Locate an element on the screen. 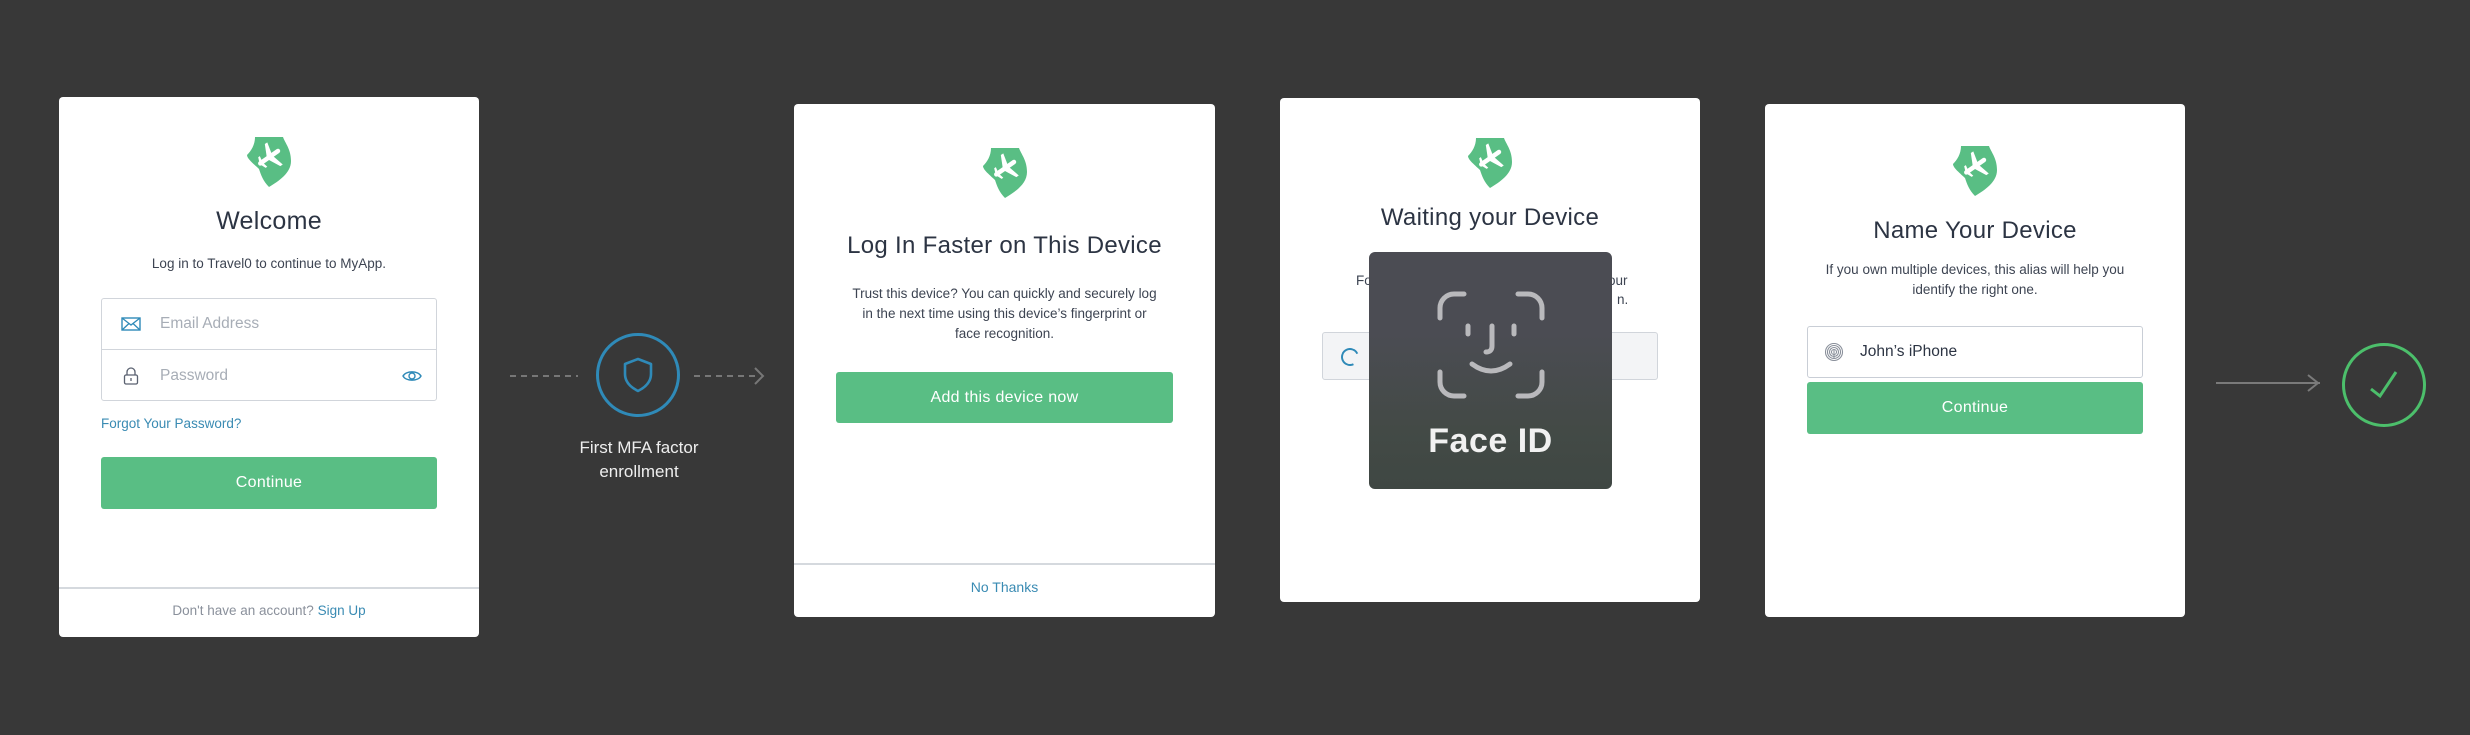 This screenshot has height=735, width=2470. face-id-label: Face ID is located at coordinates (1490, 441).